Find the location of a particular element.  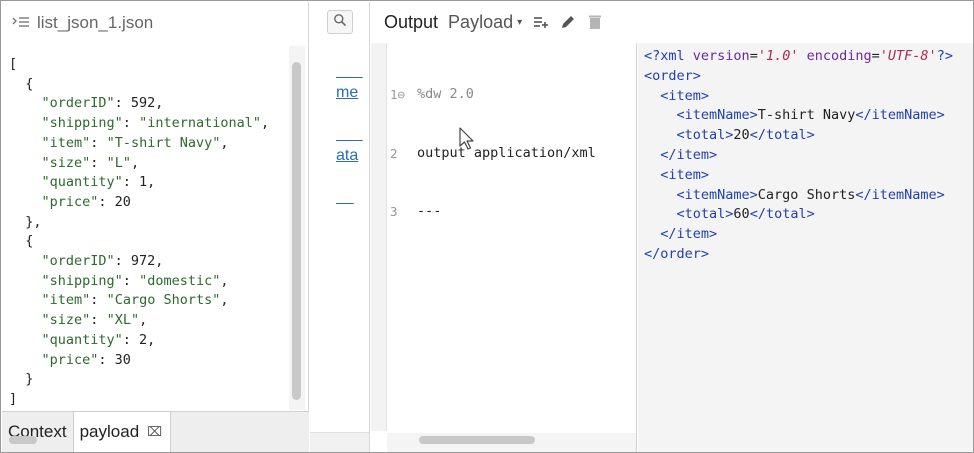

xml-code-line: <total>20</total> is located at coordinates (745, 135).